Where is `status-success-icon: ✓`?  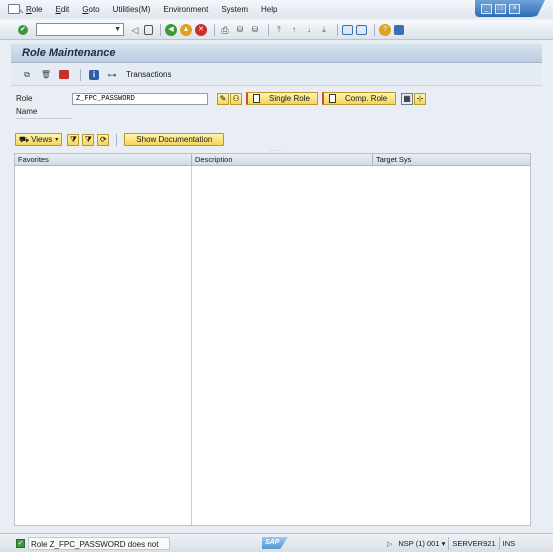 status-success-icon: ✓ is located at coordinates (20, 543).